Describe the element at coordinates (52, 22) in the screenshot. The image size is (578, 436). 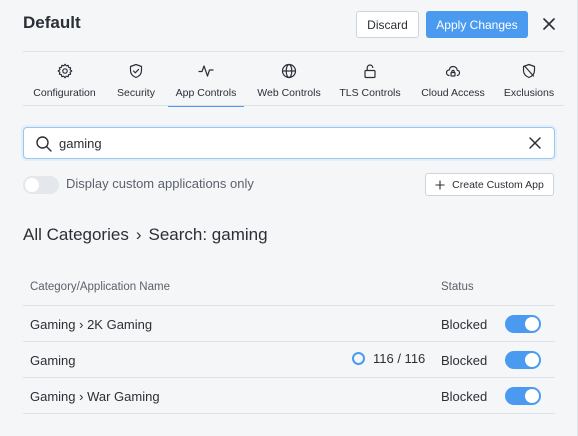
I see `page-title: Default` at that location.